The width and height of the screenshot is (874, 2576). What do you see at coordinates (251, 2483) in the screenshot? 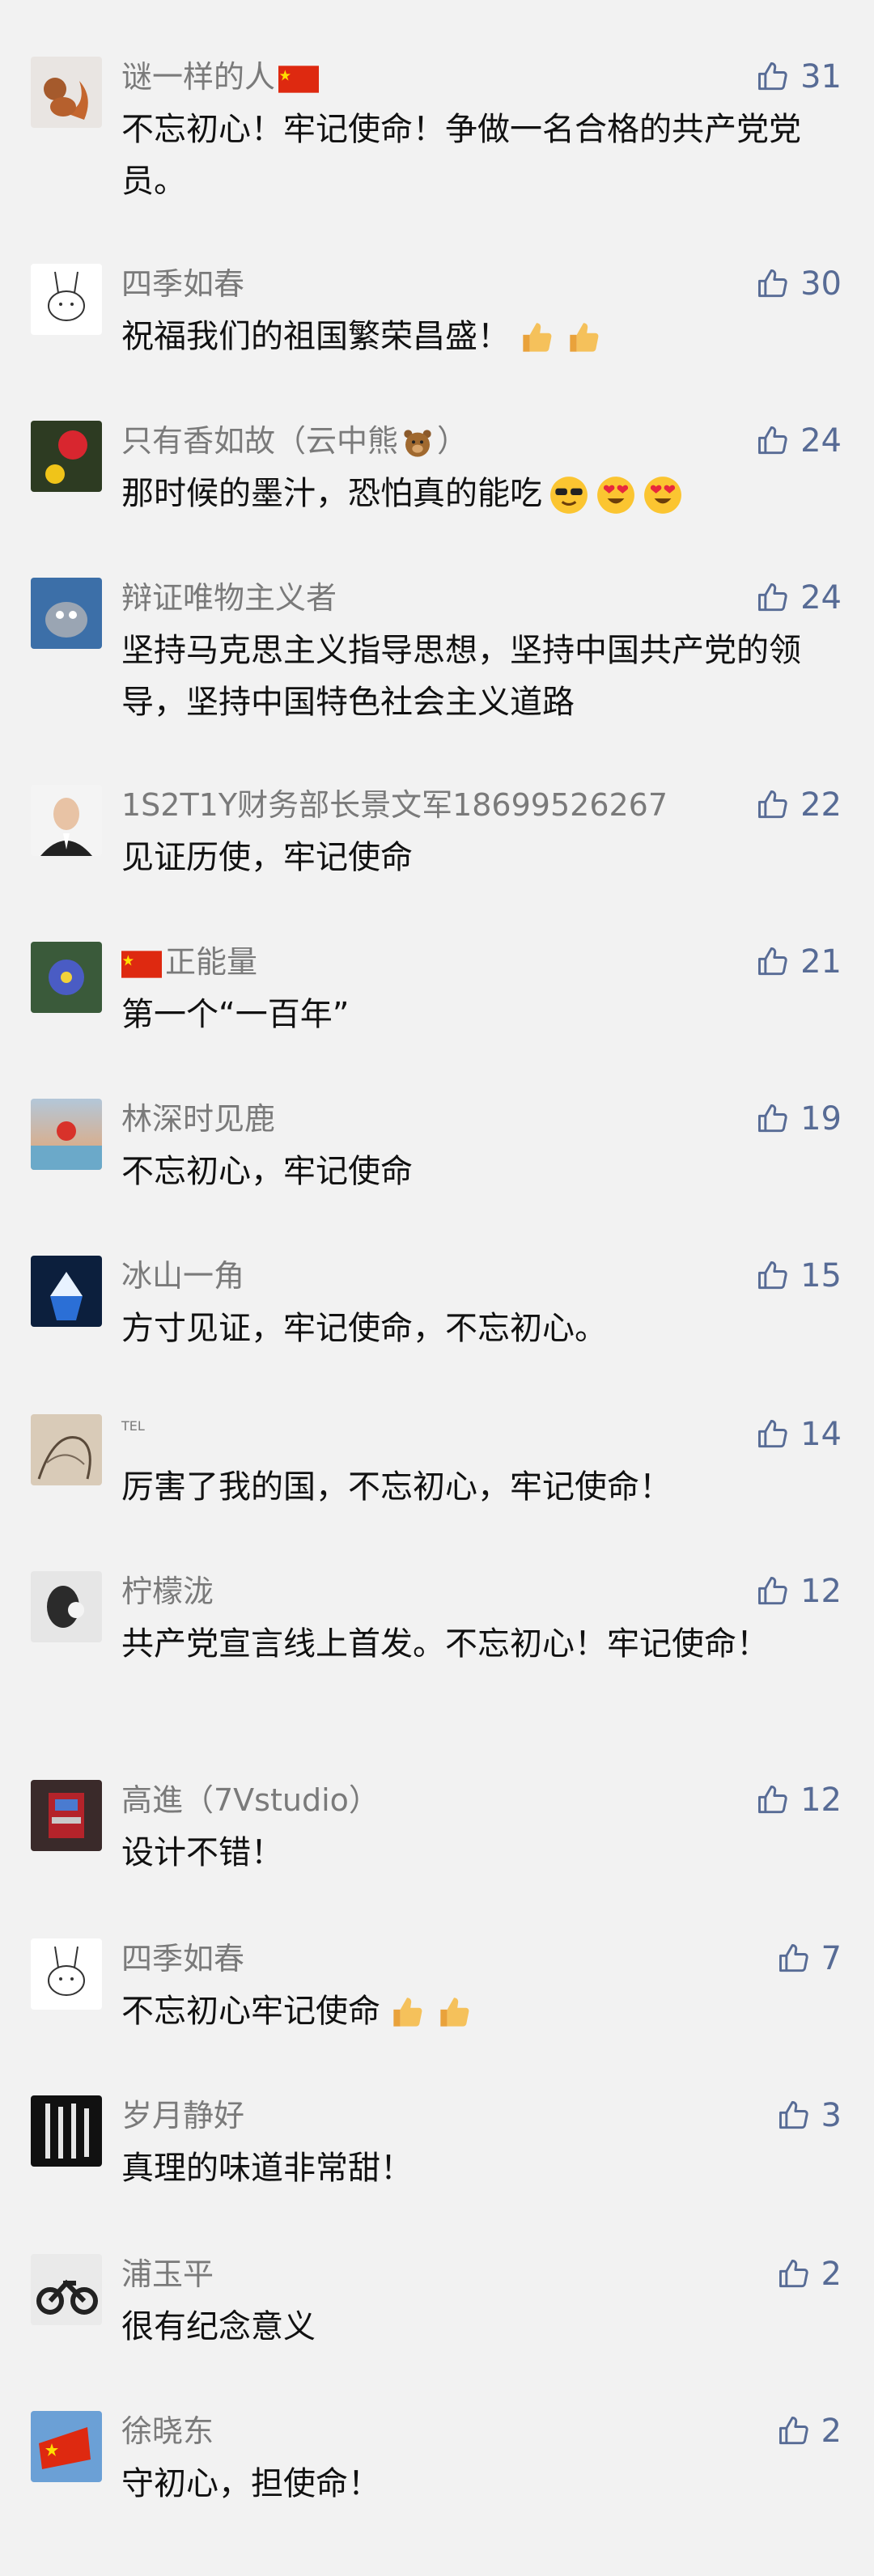
I see `comment-text: 守初心，担使命！` at bounding box center [251, 2483].